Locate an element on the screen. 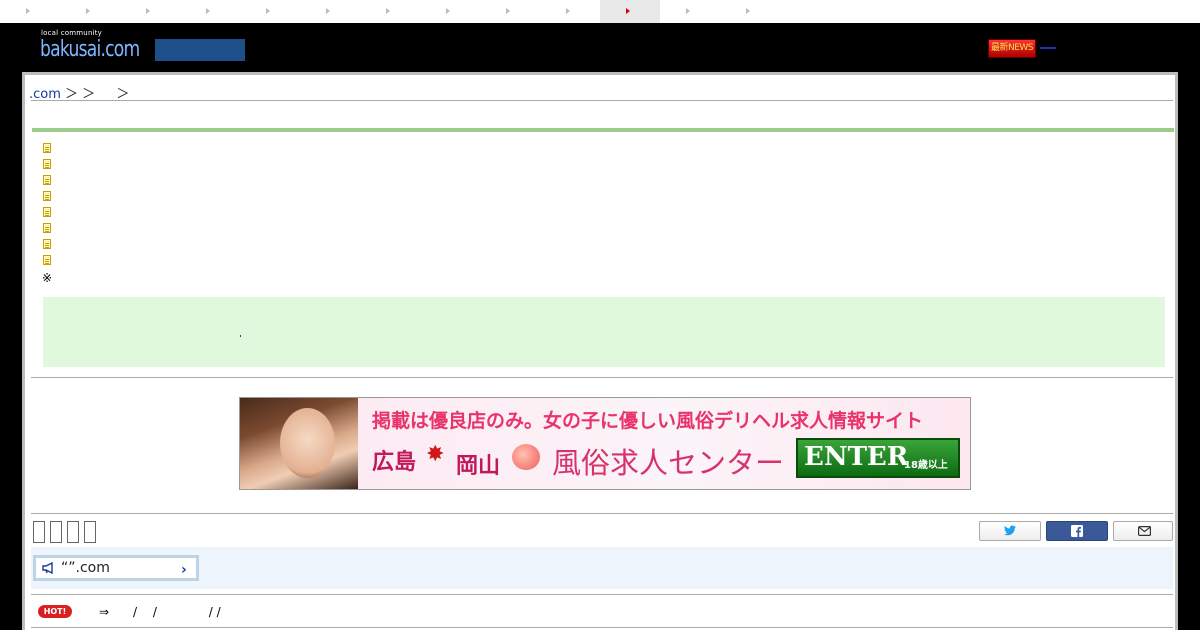 The image size is (1200, 630). banner-site-name: 風俗求人センター is located at coordinates (668, 463).